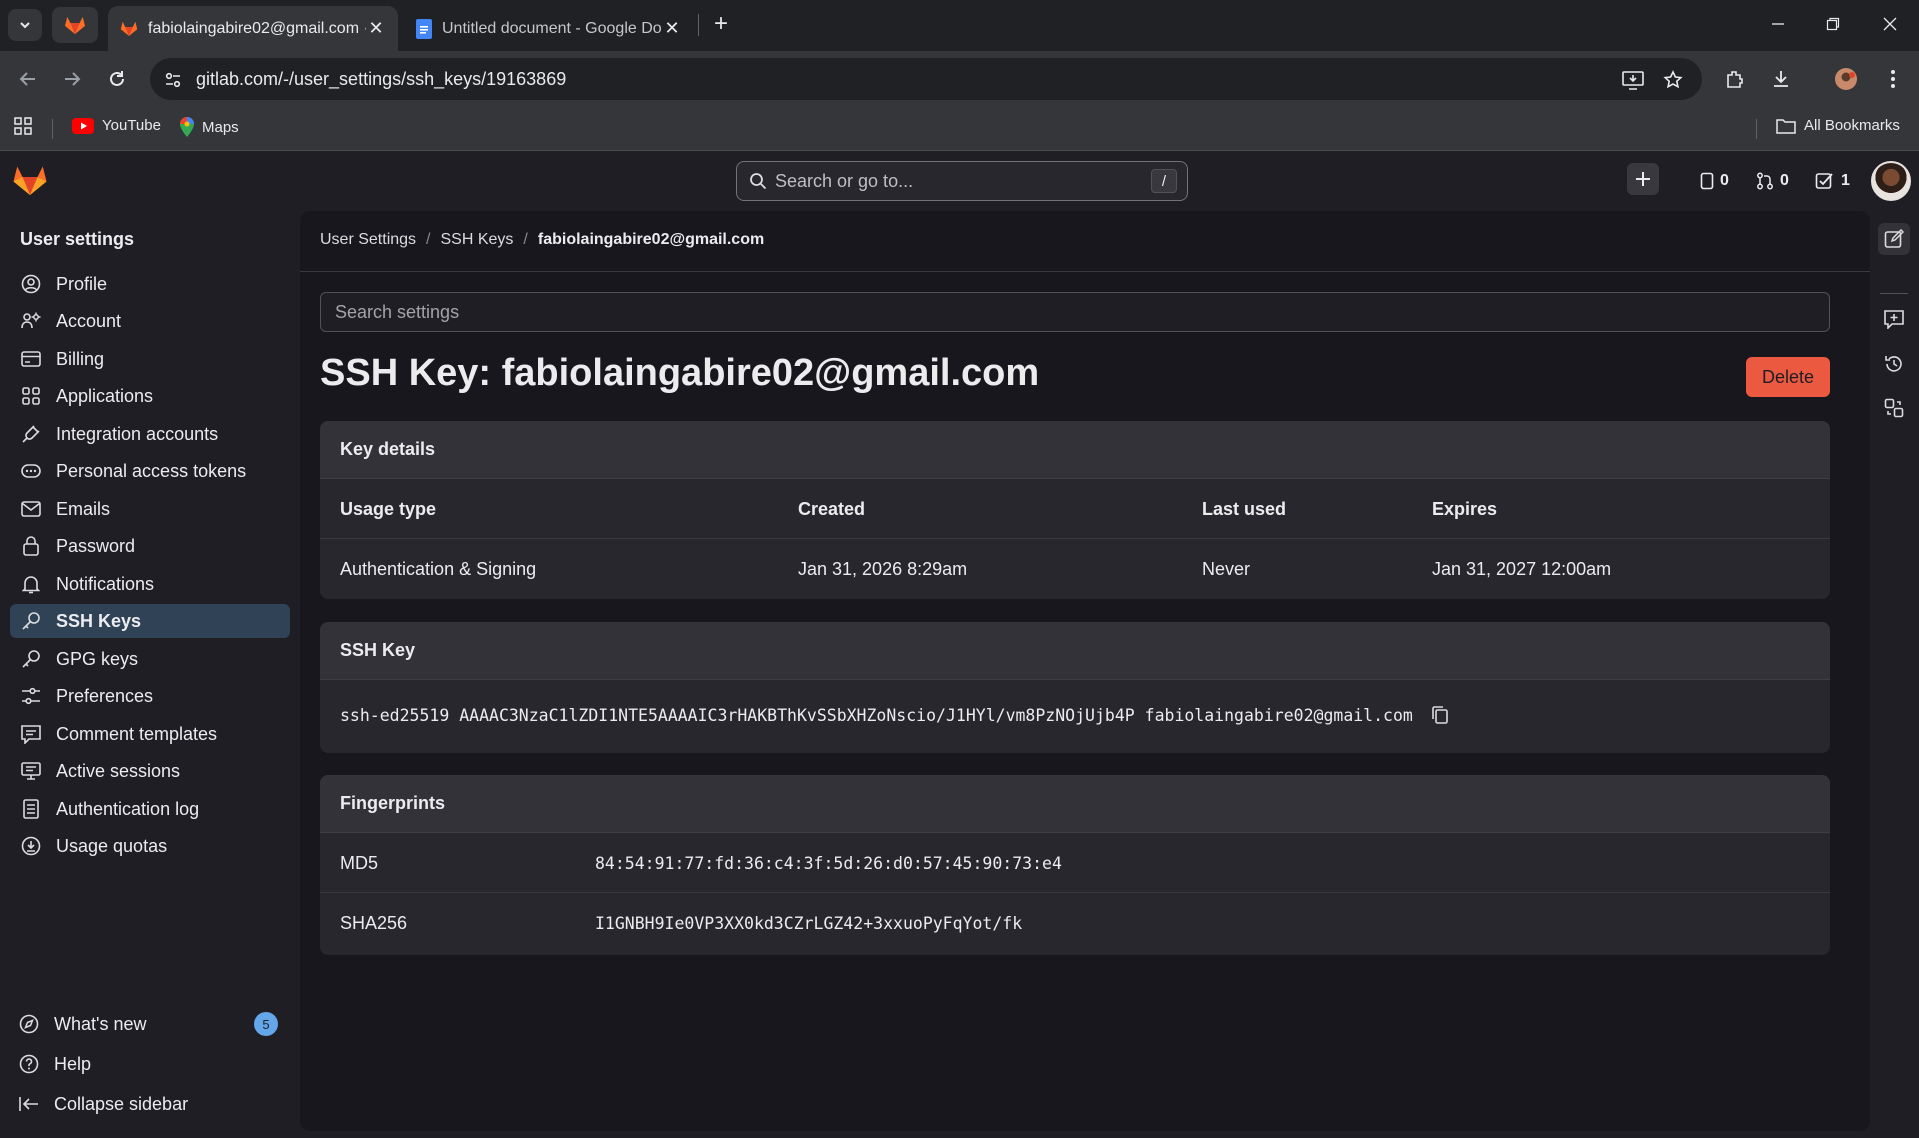 This screenshot has width=1919, height=1138. I want to click on merge-requests-count: 0, so click(1784, 180).